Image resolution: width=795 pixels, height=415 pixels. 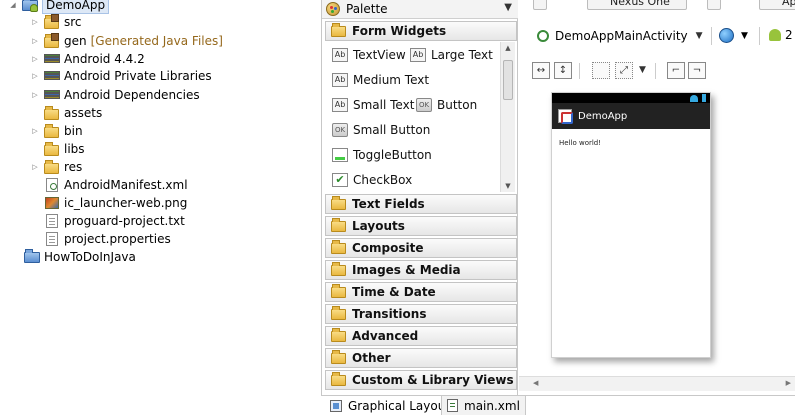 I want to click on editor-top-strip: Nexus One Ap, so click(x=657, y=7).